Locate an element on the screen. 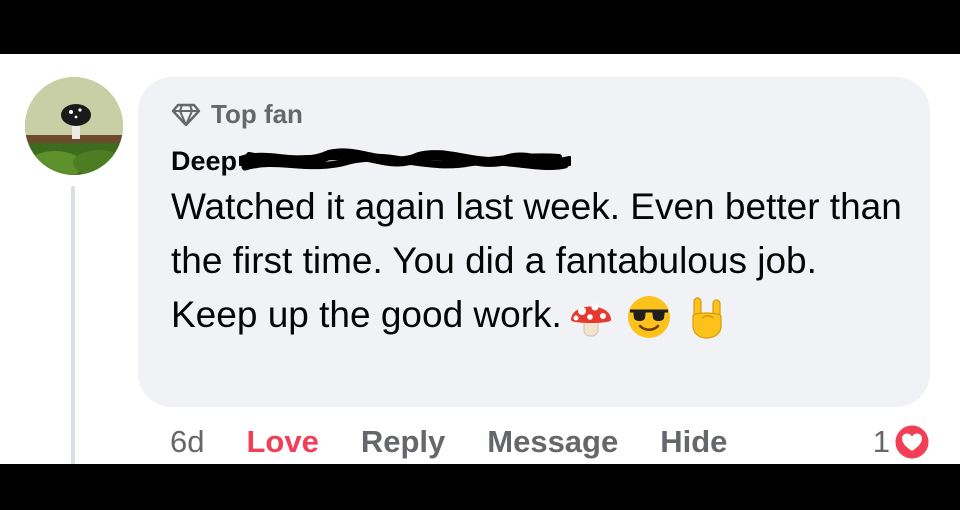 The width and height of the screenshot is (960, 510). love-reaction-icon is located at coordinates (912, 442).